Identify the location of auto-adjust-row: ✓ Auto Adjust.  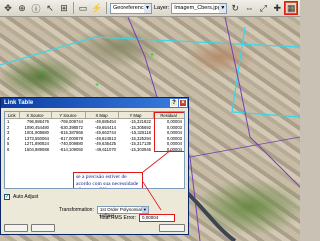
(21, 197).